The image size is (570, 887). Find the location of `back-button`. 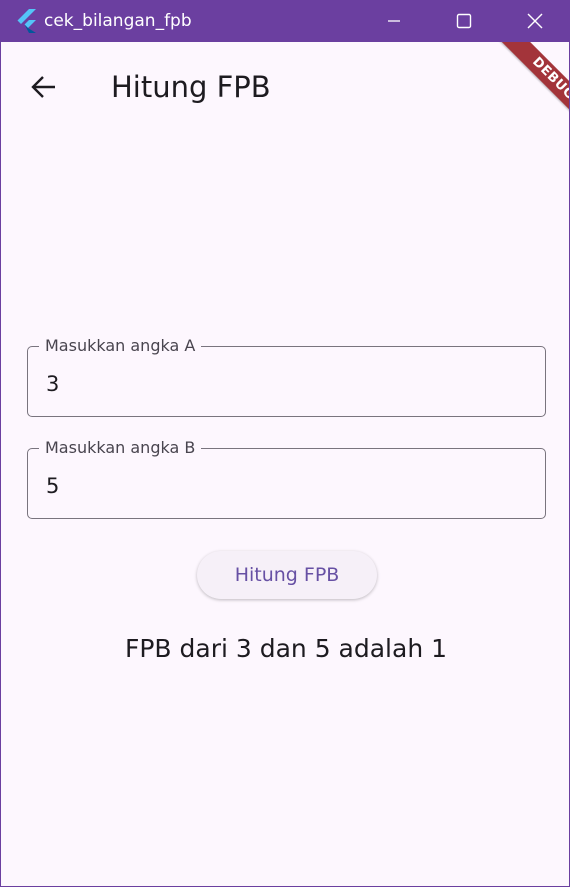

back-button is located at coordinates (44, 87).